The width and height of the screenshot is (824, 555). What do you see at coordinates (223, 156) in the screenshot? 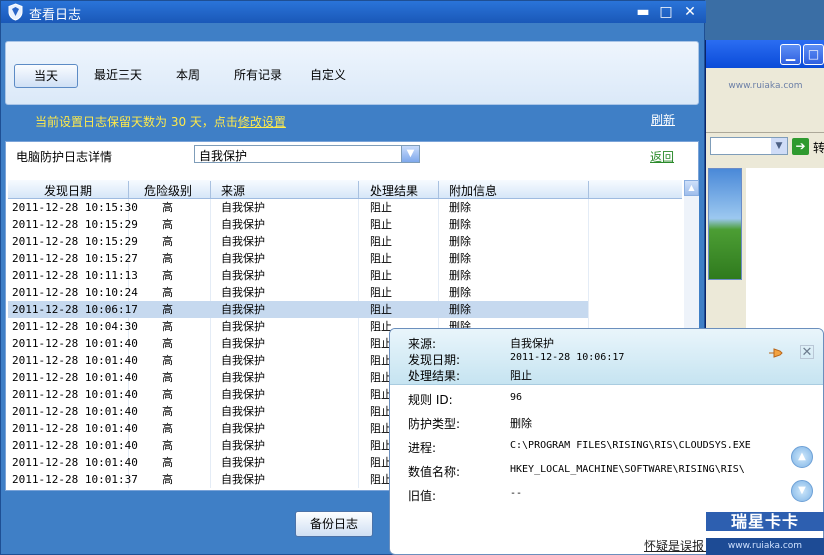
I see `log-type-value: 自我保护` at bounding box center [223, 156].